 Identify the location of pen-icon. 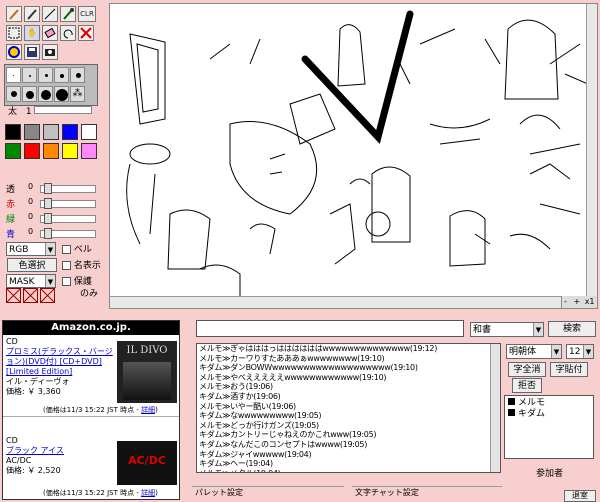
(32, 14).